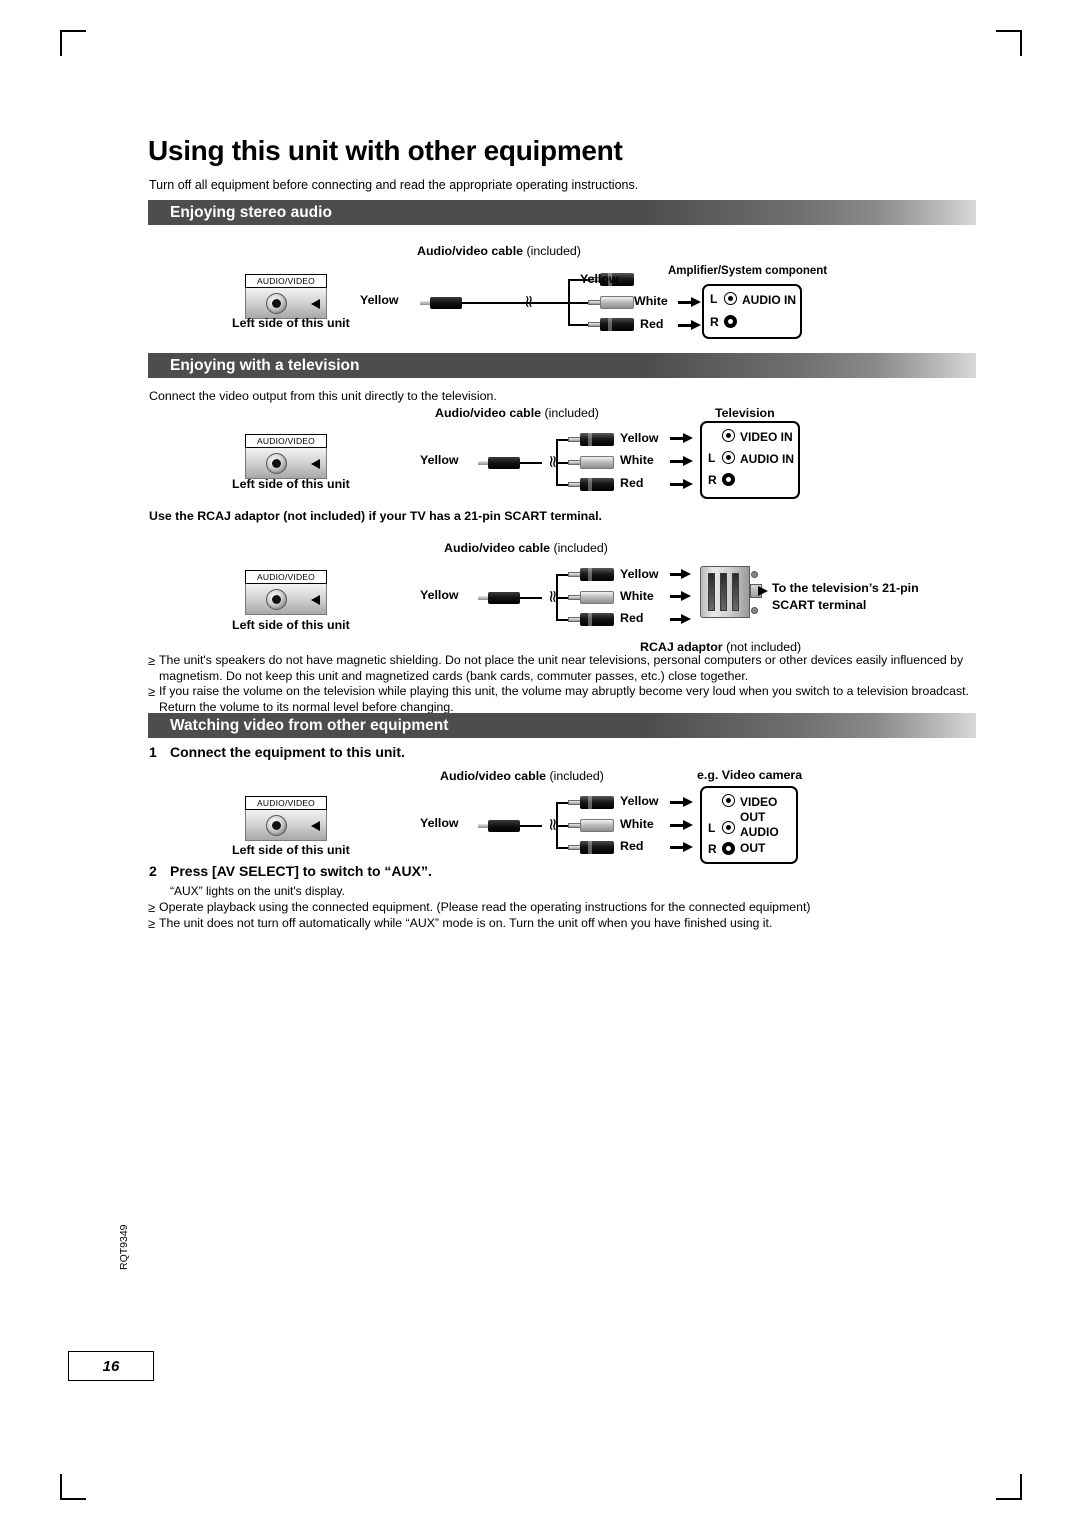 The width and height of the screenshot is (1080, 1528). Describe the element at coordinates (759, 802) in the screenshot. I see `aux-terminal-video-label: VIDEO` at that location.